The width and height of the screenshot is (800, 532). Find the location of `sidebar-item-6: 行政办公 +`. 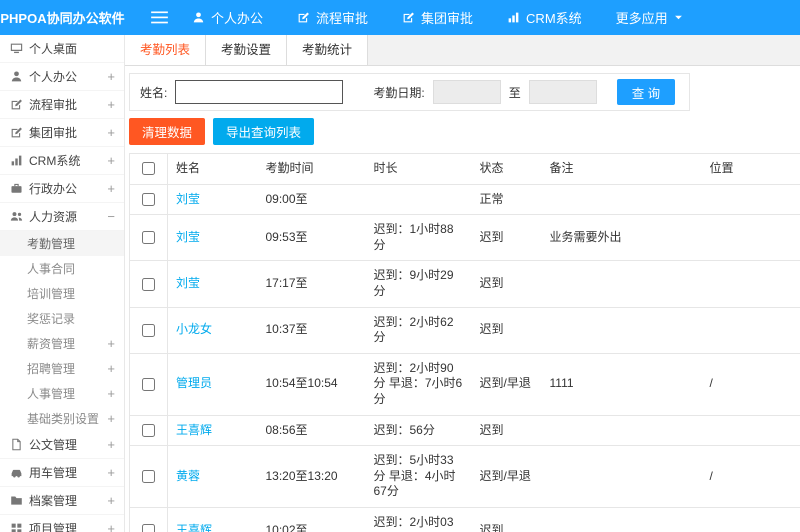

sidebar-item-6: 行政办公 + is located at coordinates (62, 189).